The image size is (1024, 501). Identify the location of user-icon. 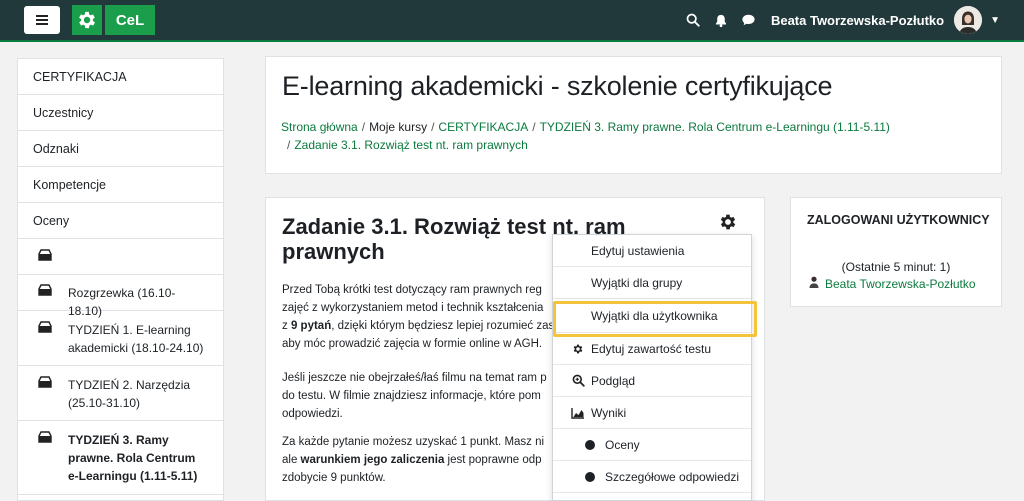
(814, 283).